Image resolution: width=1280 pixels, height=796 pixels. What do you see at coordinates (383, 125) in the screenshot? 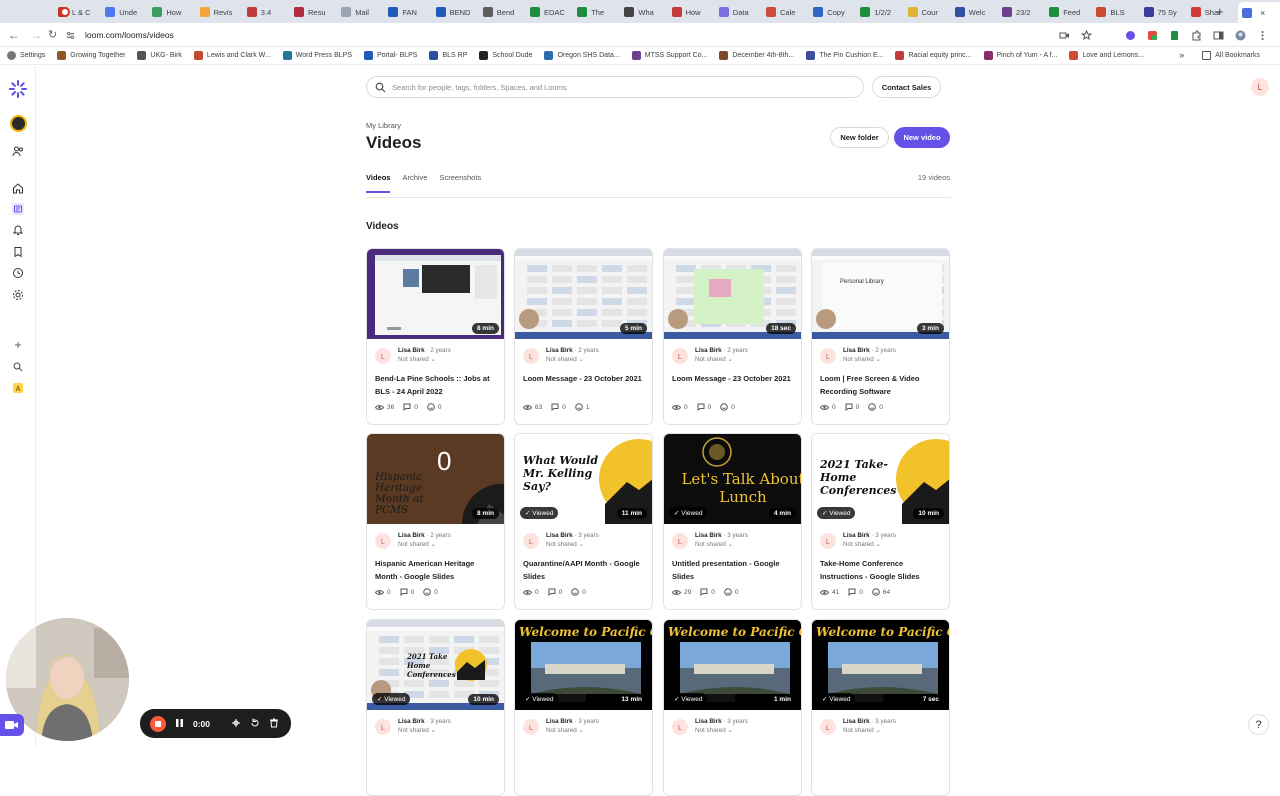
I see `breadcrumb: My Library` at bounding box center [383, 125].